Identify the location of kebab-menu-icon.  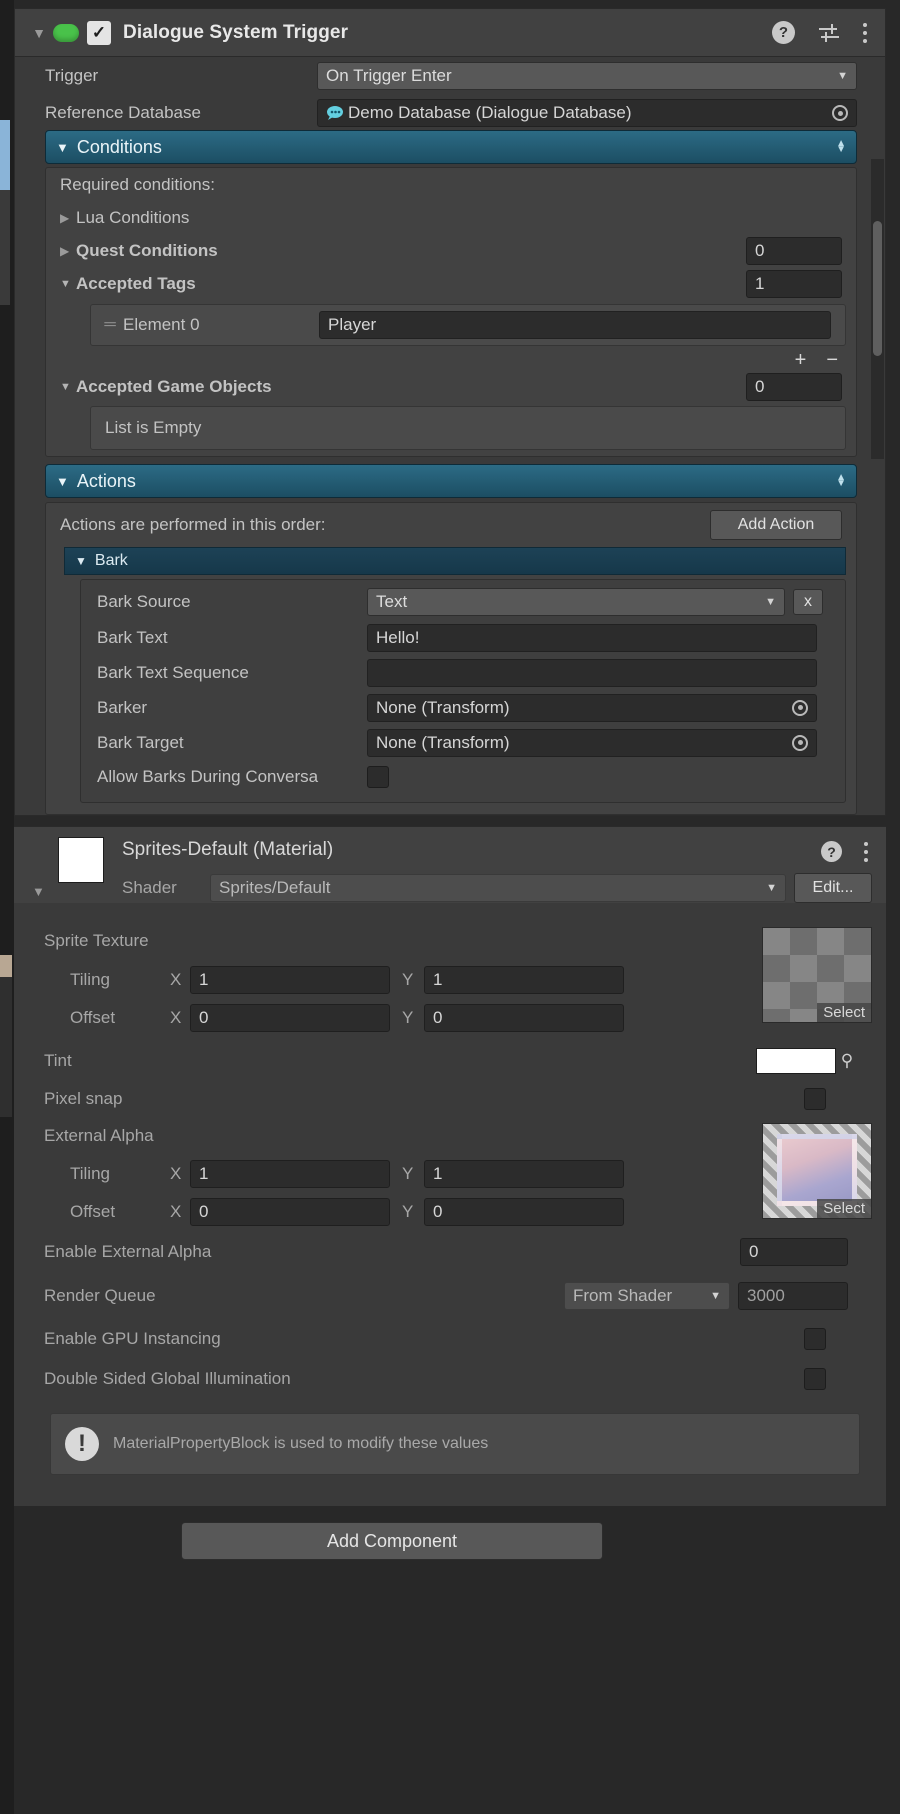
(865, 32).